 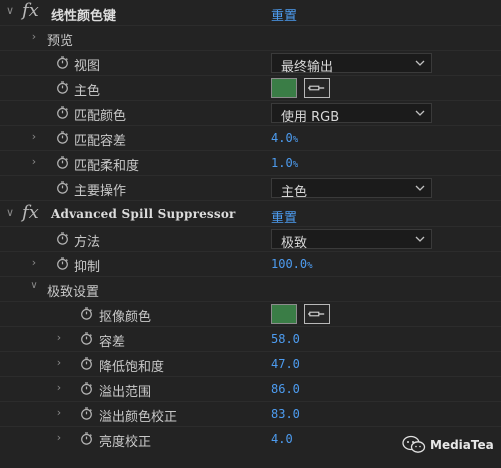 I want to click on view-value: 最终输出, so click(x=307, y=67).